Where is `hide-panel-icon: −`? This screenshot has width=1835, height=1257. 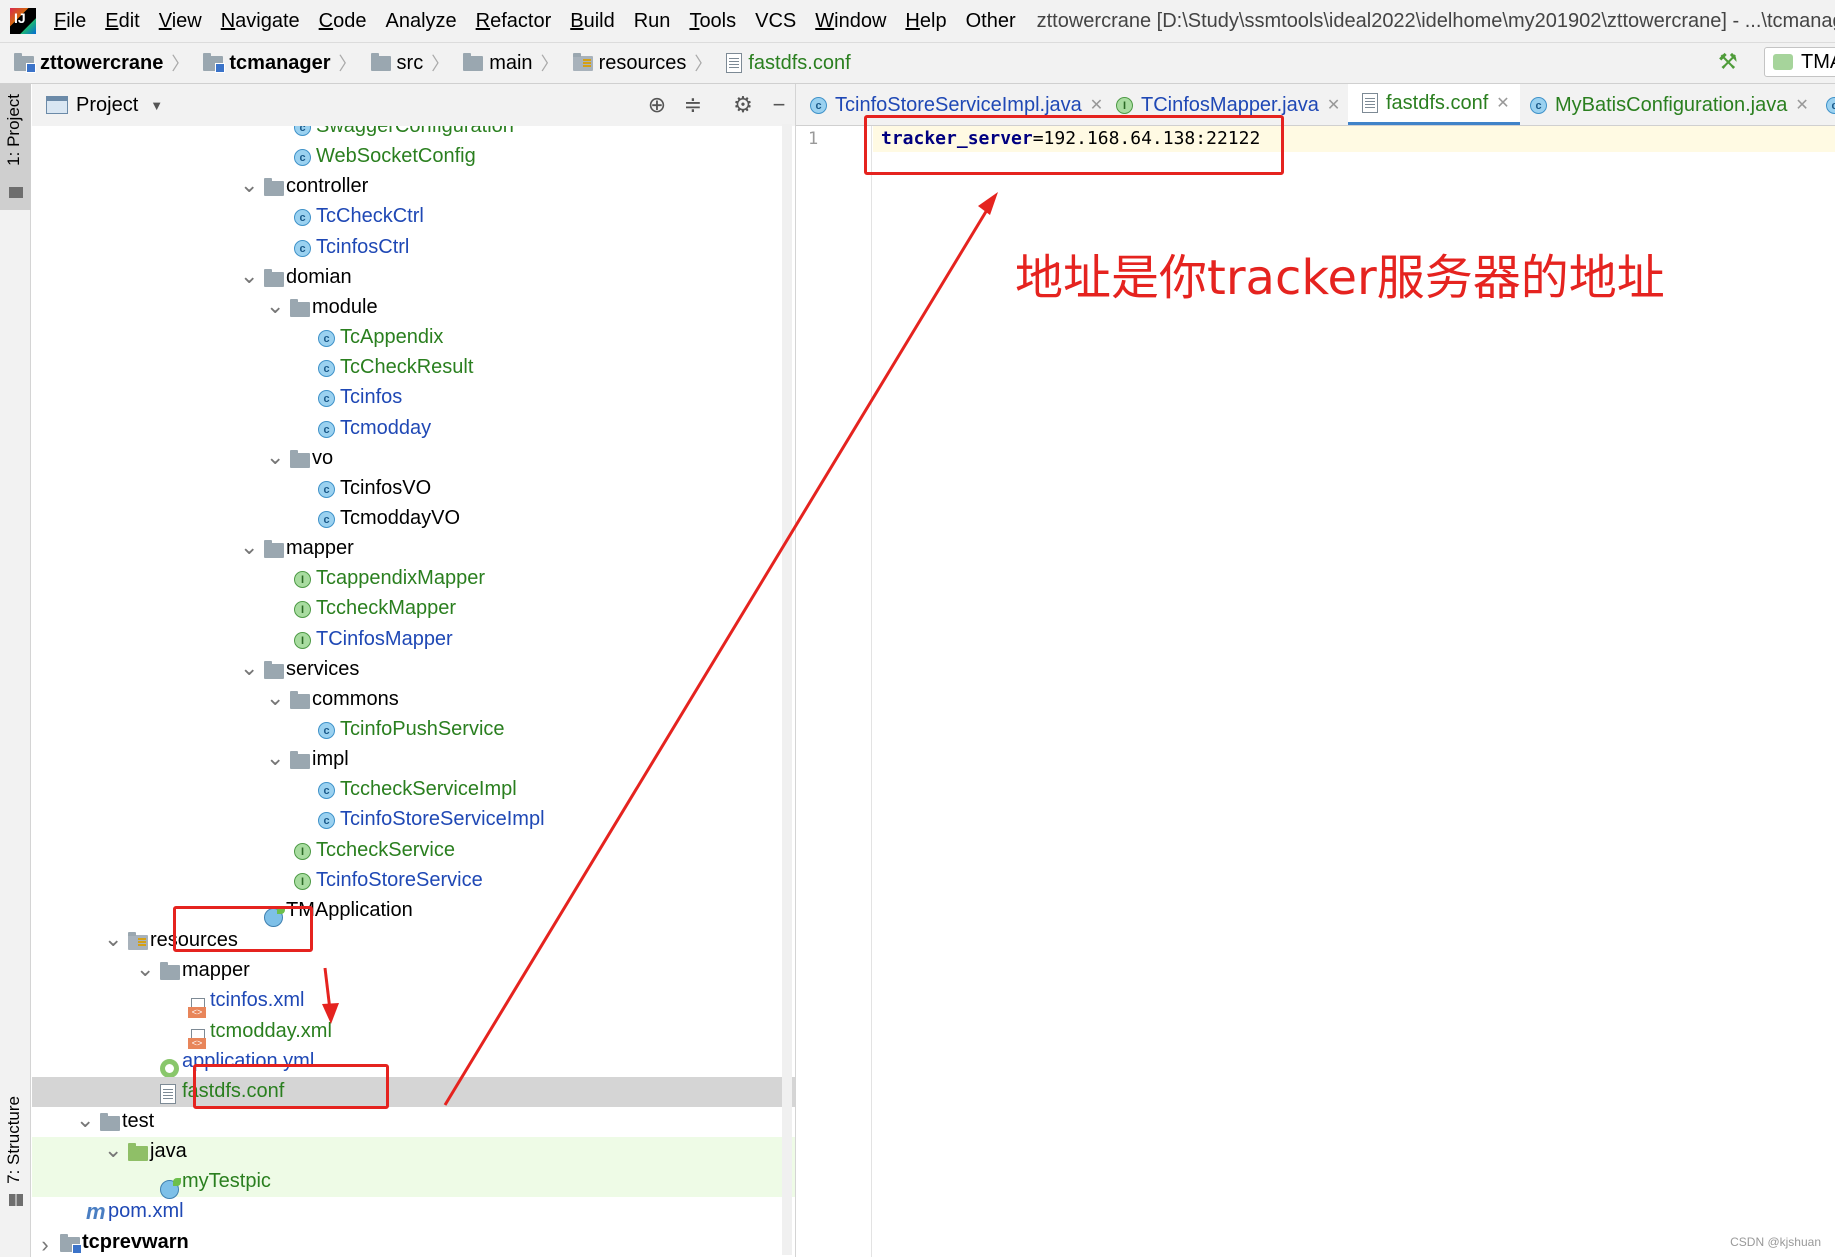 hide-panel-icon: − is located at coordinates (779, 105).